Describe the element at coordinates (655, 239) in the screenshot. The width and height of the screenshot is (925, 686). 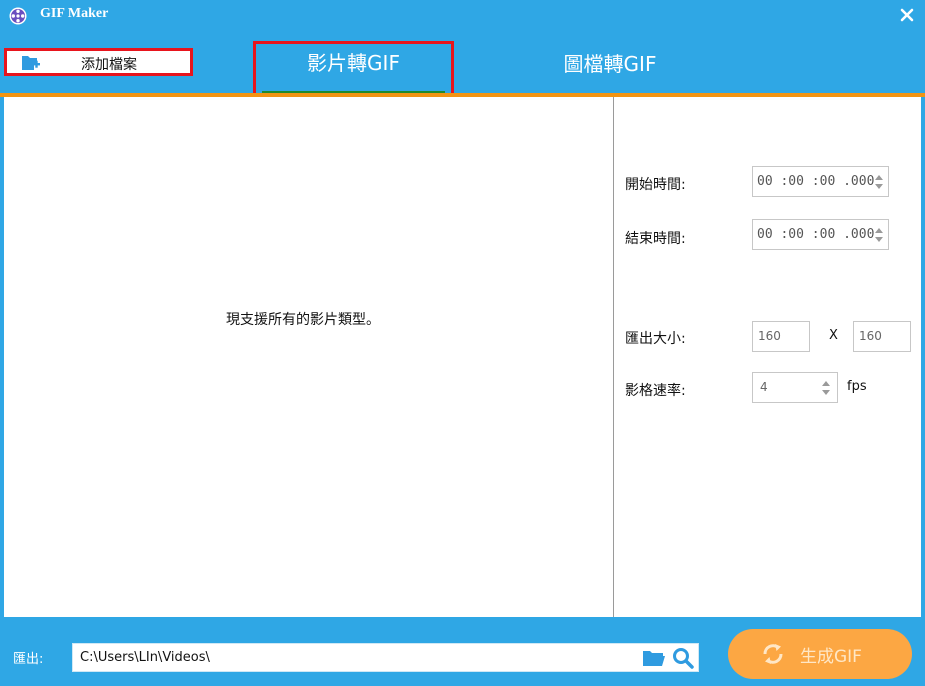
I see `end-time-label: 結束時間:` at that location.